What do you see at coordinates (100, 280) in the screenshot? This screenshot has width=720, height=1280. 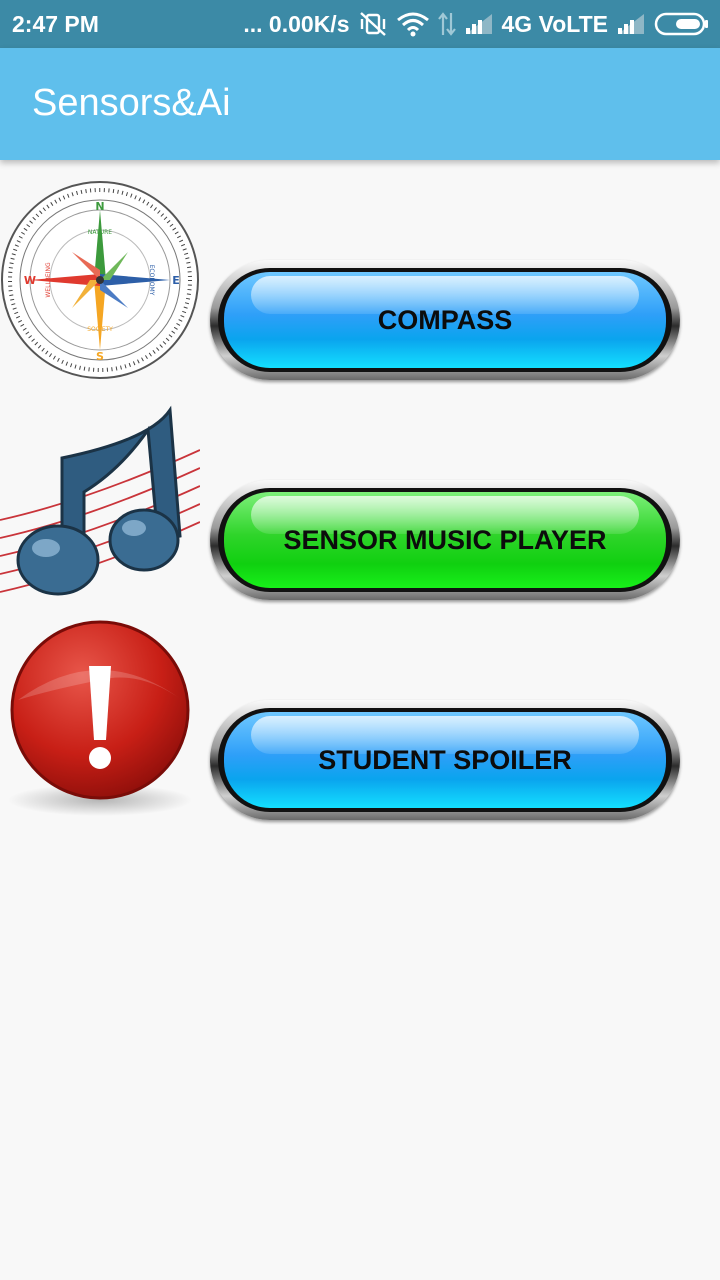 I see `compass-icon: N S E W NATURE SOCIETY ECONOMY WELLBEING` at bounding box center [100, 280].